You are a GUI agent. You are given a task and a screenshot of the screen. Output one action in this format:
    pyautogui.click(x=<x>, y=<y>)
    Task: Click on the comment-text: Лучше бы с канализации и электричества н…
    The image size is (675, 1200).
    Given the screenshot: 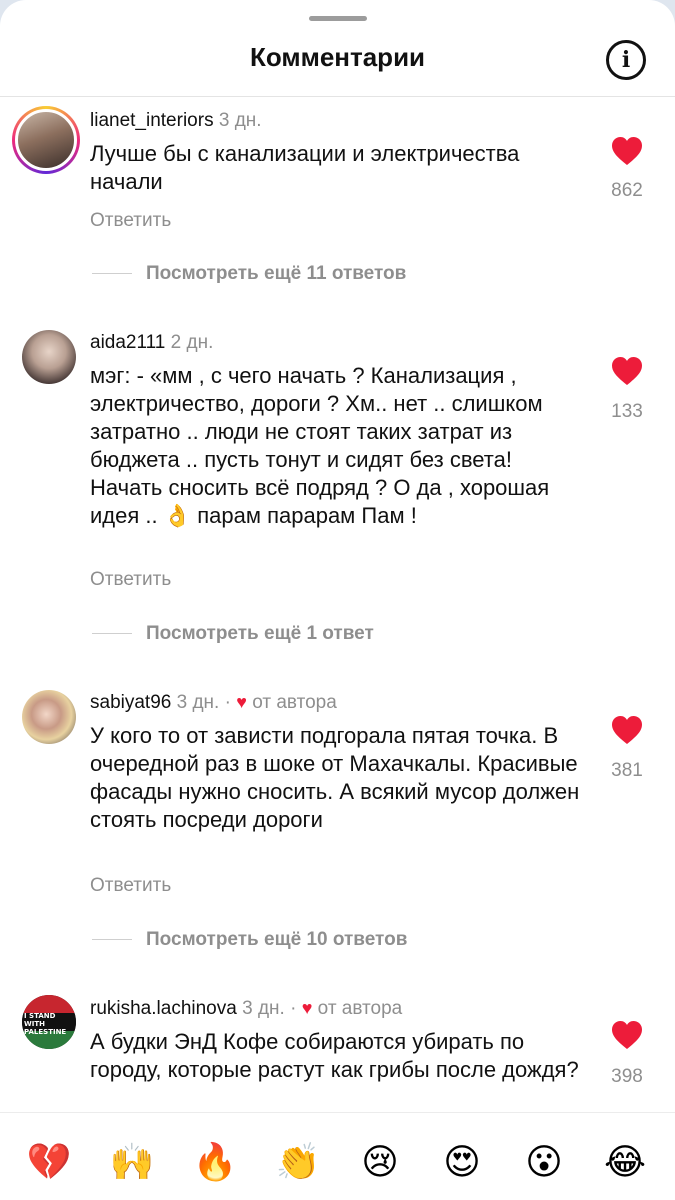 What is the action you would take?
    pyautogui.click(x=305, y=167)
    